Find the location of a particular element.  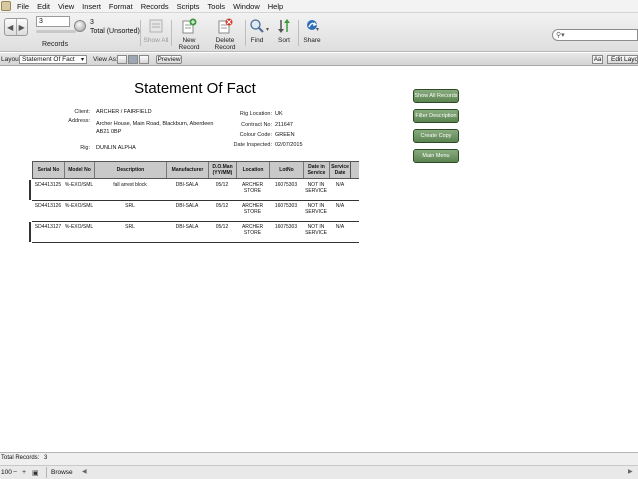

menu-scripts: Scripts is located at coordinates (188, 6).